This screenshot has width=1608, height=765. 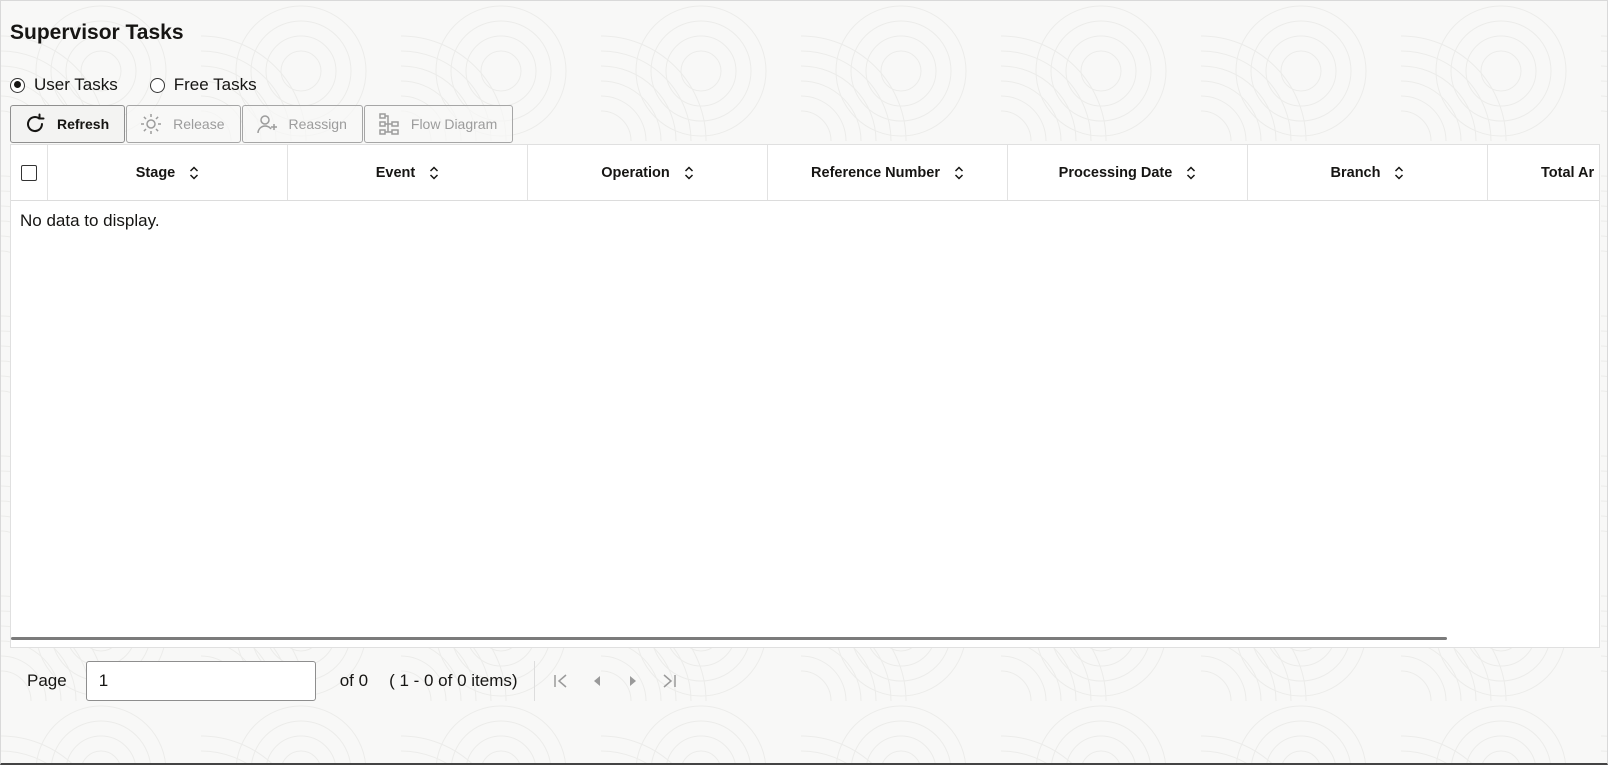 I want to click on user-tasks-radio: User Tasks, so click(x=64, y=85).